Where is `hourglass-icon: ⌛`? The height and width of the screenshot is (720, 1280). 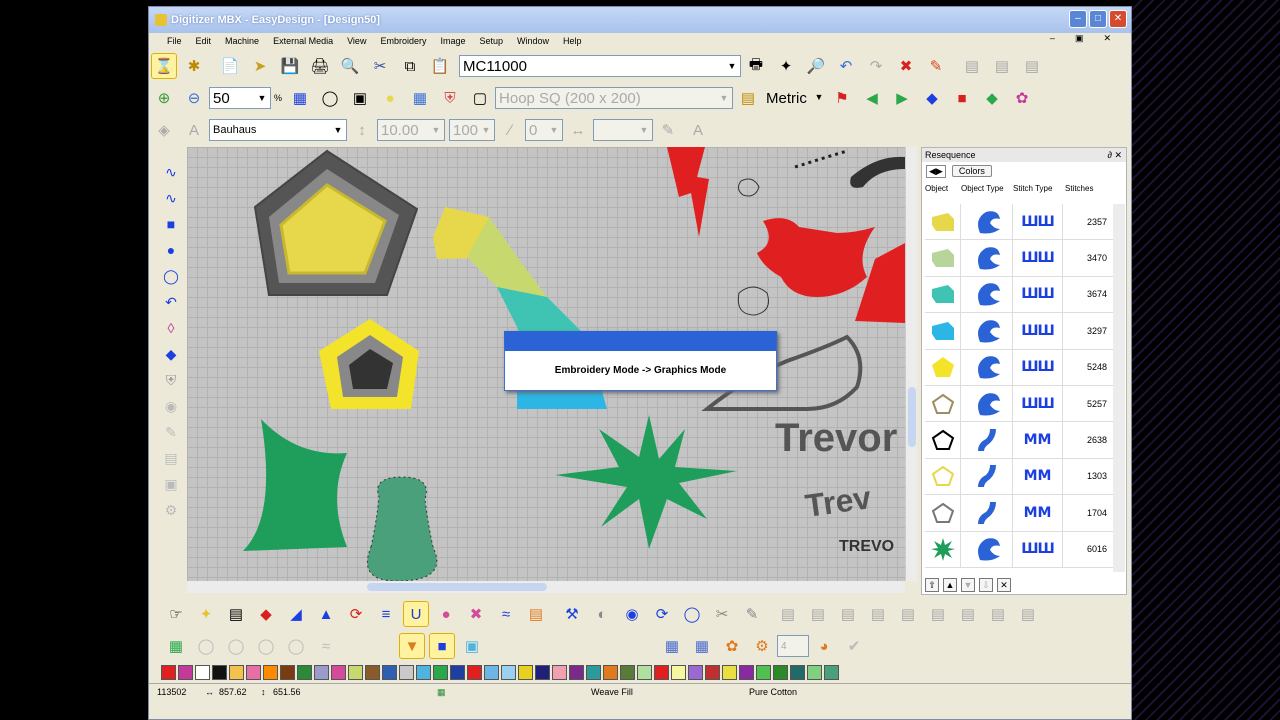 hourglass-icon: ⌛ is located at coordinates (164, 66).